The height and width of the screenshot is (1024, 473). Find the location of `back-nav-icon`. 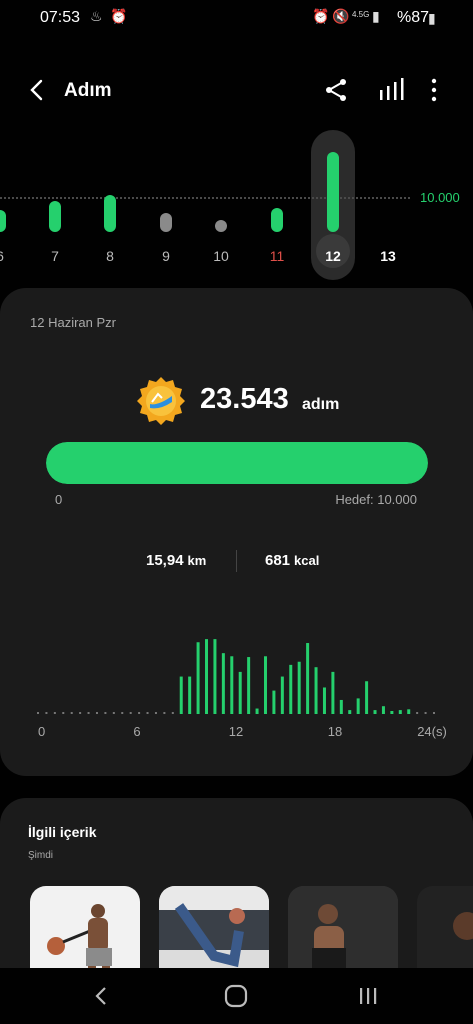

back-nav-icon is located at coordinates (102, 996).